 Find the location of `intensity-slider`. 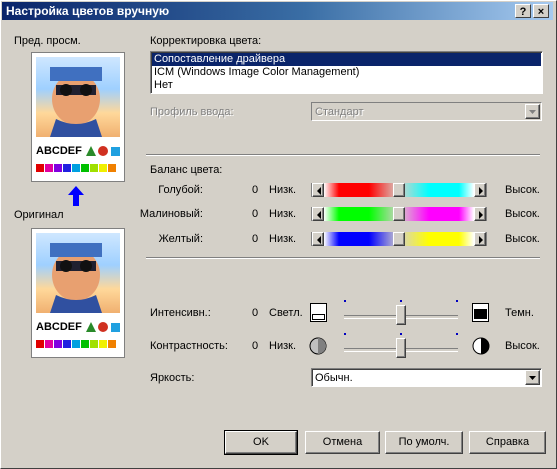

intensity-slider is located at coordinates (401, 313).